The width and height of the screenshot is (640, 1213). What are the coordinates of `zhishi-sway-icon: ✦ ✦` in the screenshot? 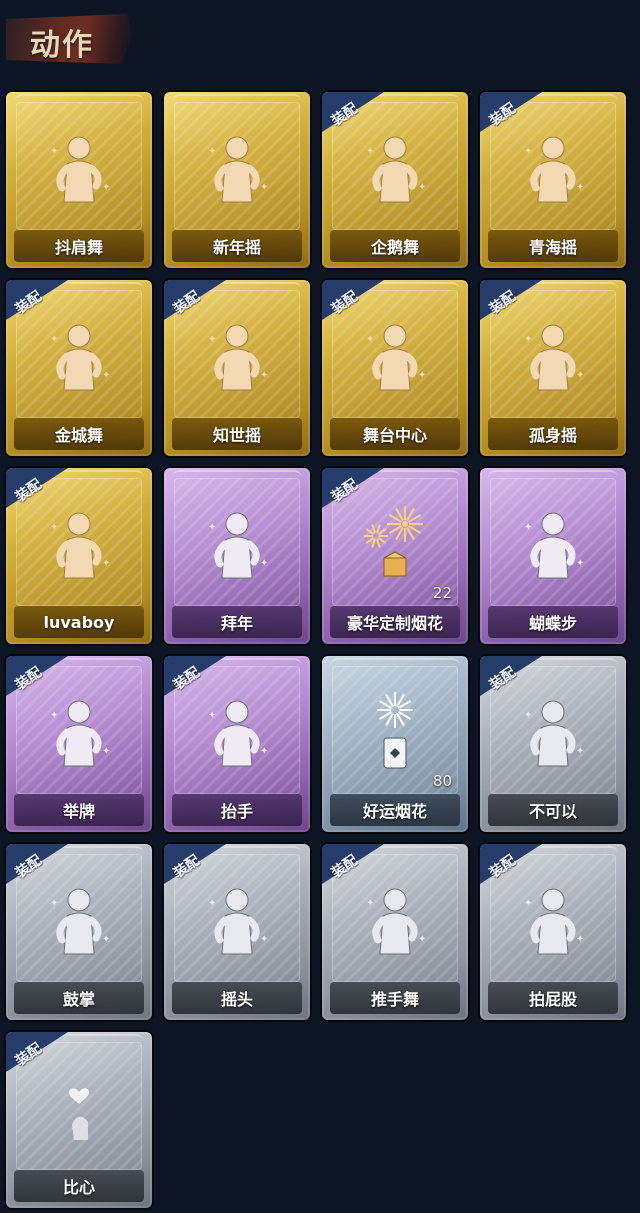 It's located at (237, 357).